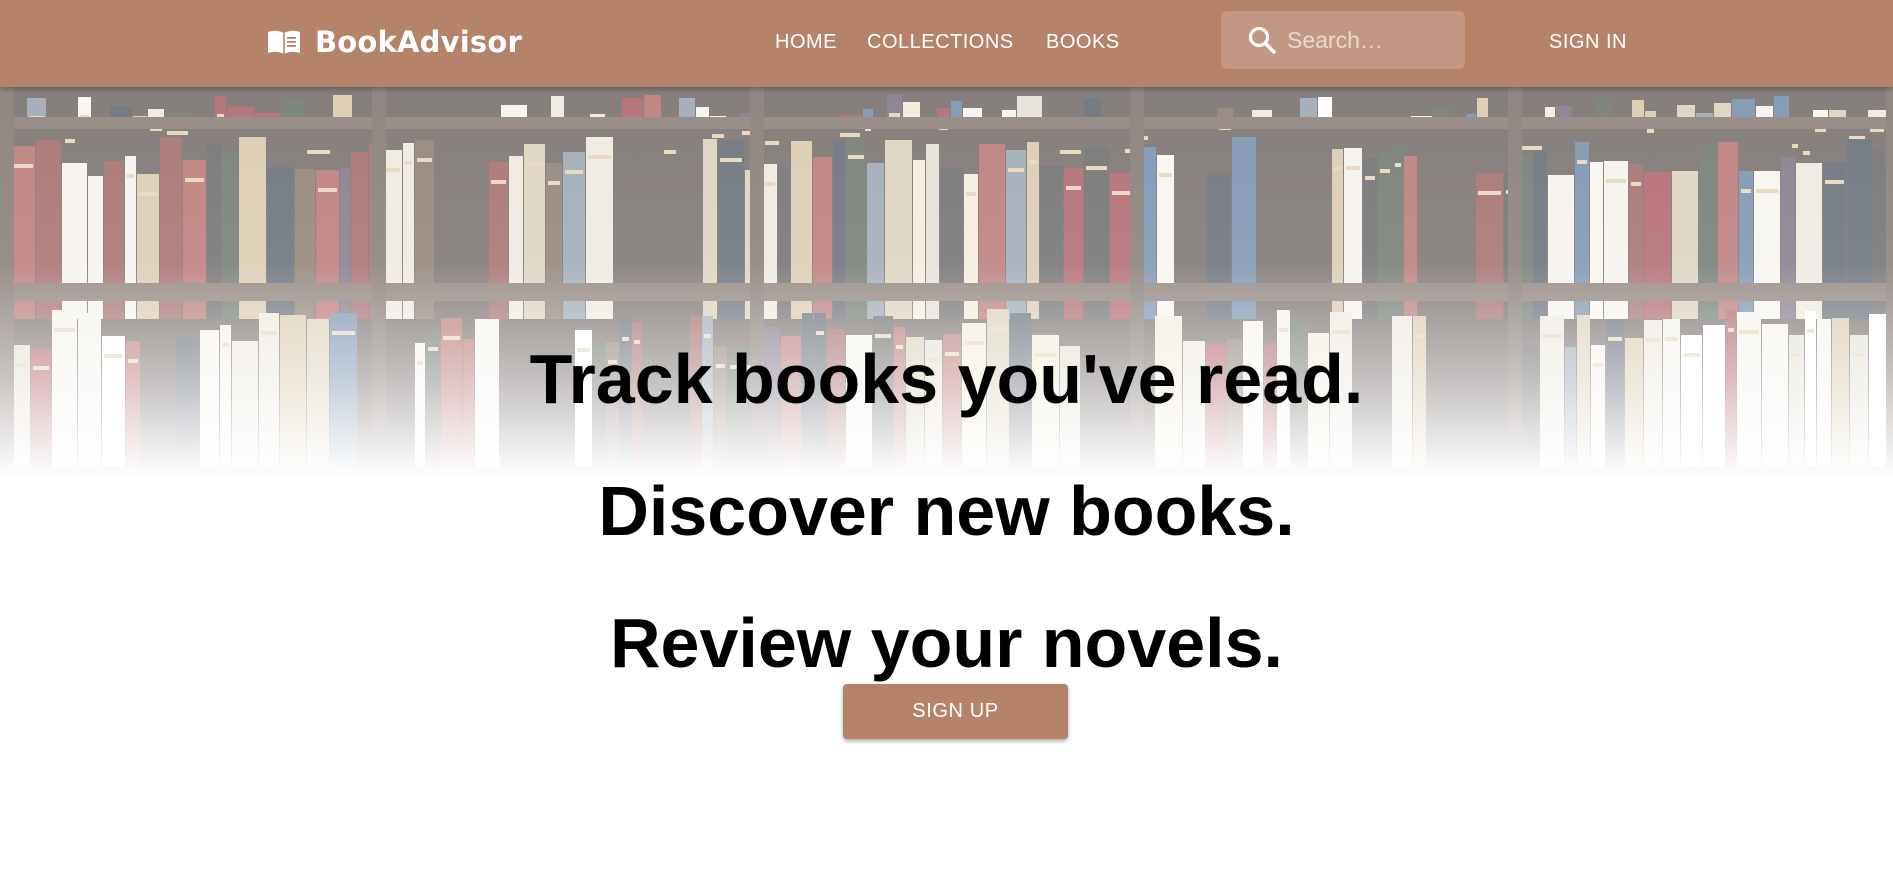  Describe the element at coordinates (1367, 40) in the screenshot. I see `search-input` at that location.